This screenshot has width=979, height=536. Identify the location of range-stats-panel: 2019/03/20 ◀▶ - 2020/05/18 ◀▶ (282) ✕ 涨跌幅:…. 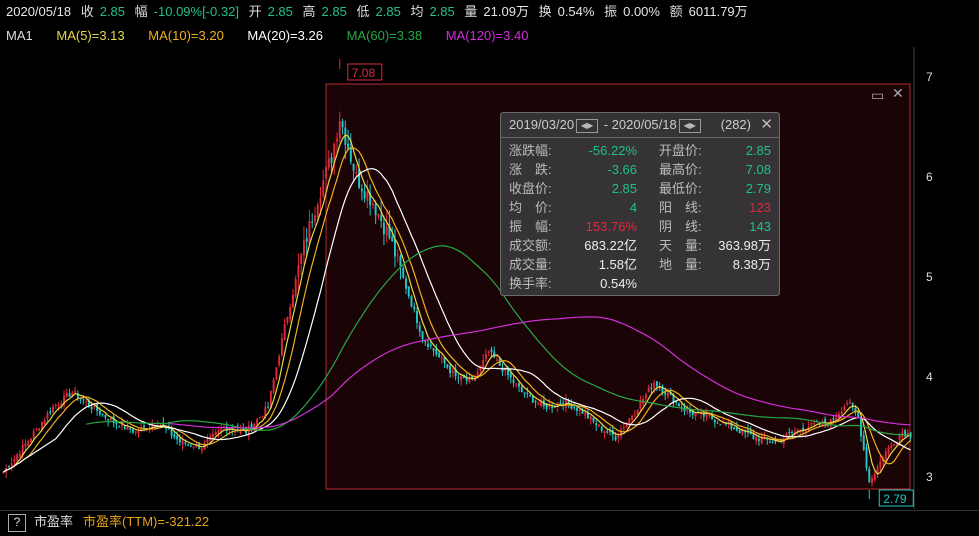
(640, 204).